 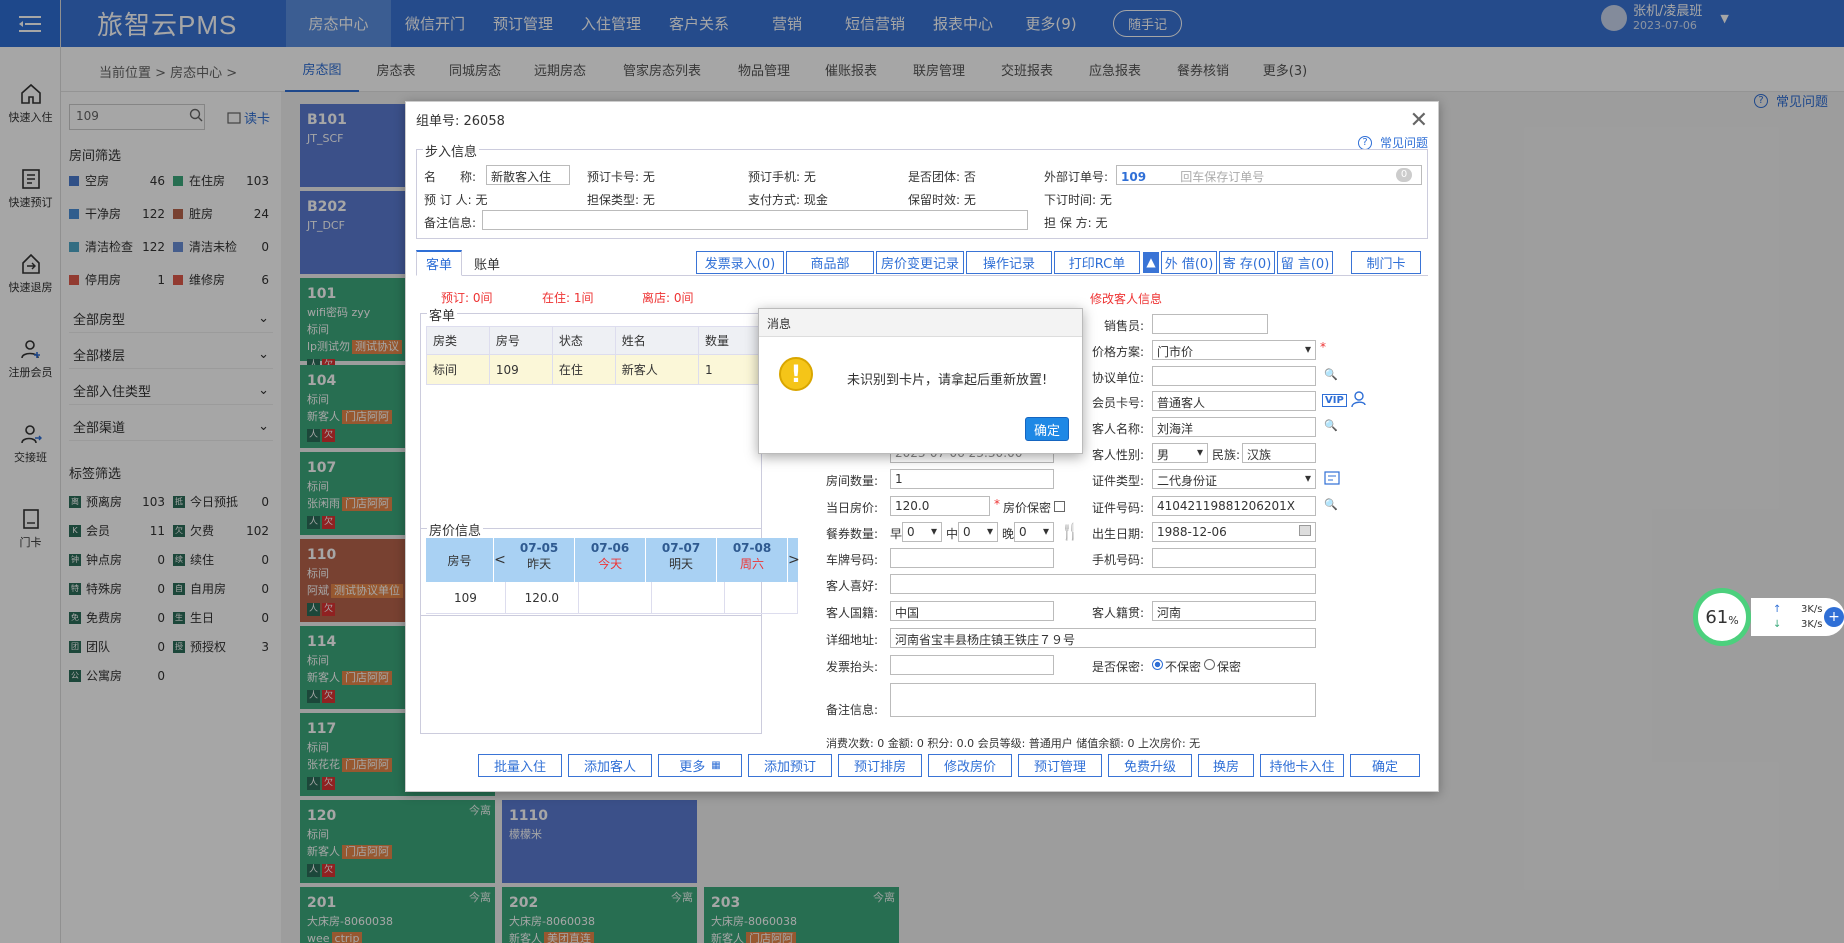 What do you see at coordinates (952, 534) in the screenshot?
I see `lunch-label: 中` at bounding box center [952, 534].